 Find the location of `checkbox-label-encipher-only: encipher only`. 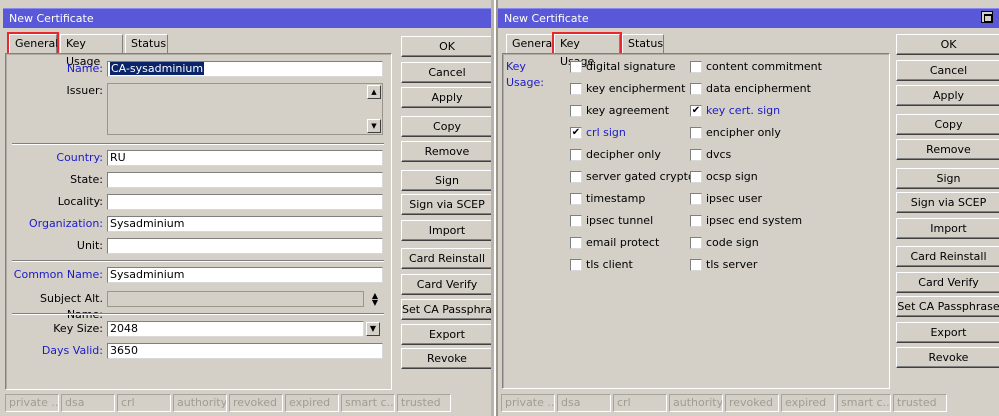

checkbox-label-encipher-only: encipher only is located at coordinates (743, 132).